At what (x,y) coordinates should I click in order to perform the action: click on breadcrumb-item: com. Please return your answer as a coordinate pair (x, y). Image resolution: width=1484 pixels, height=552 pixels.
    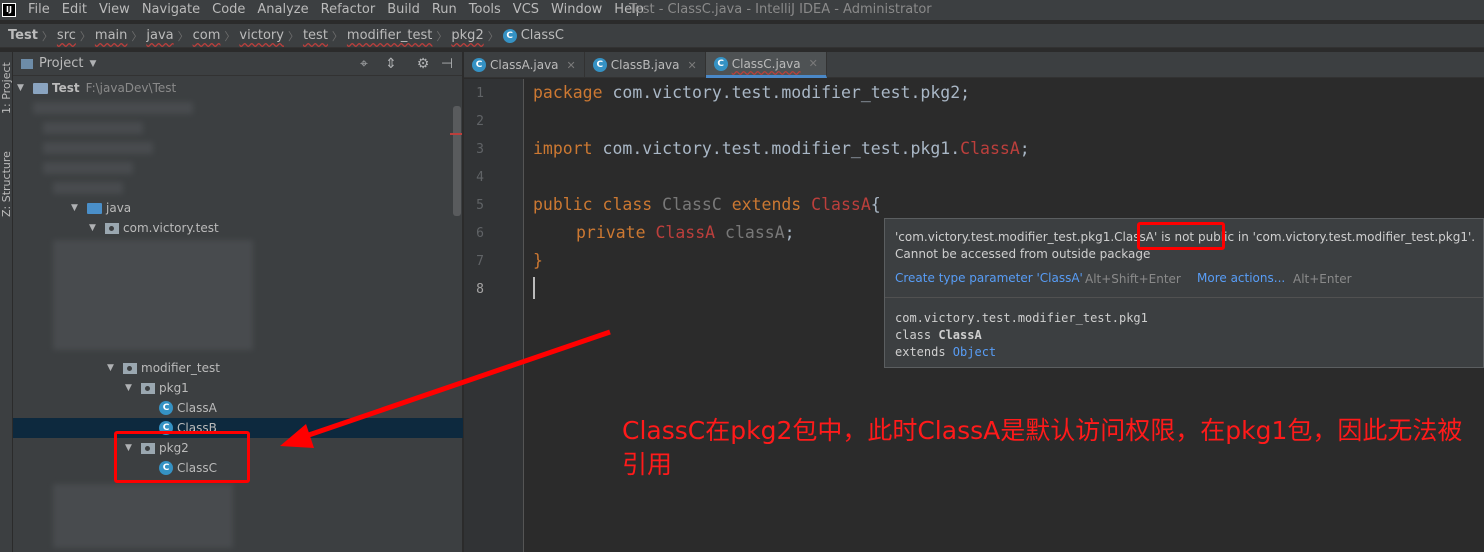
    Looking at the image, I should click on (207, 35).